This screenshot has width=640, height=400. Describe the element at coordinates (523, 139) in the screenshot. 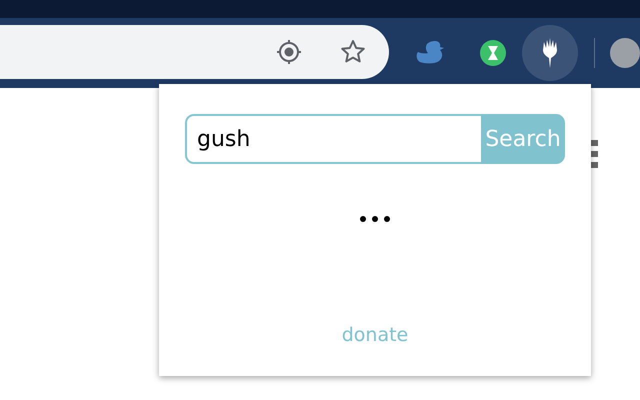

I see `search-button: Search` at that location.